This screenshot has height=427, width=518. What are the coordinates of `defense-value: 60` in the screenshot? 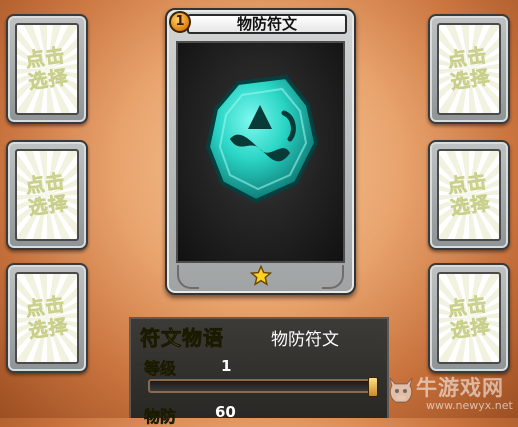 It's located at (225, 412).